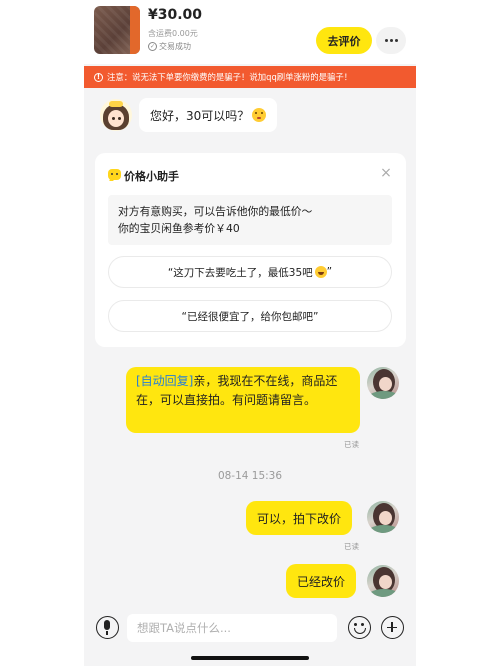  I want to click on seller-reply-1-text: 可以，拍下改价, so click(299, 518).